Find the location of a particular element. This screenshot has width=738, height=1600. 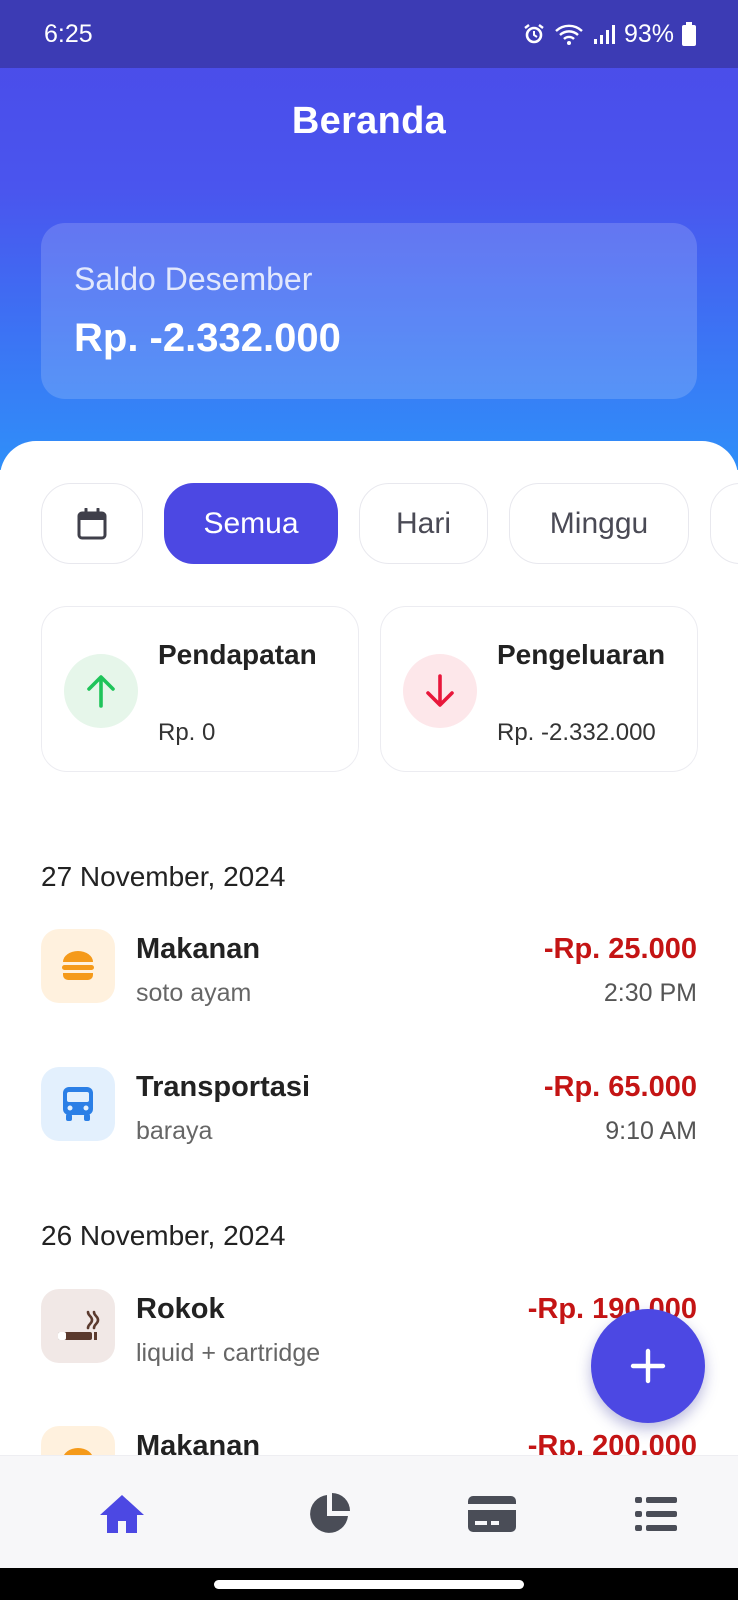

income-icon-badge is located at coordinates (101, 691).